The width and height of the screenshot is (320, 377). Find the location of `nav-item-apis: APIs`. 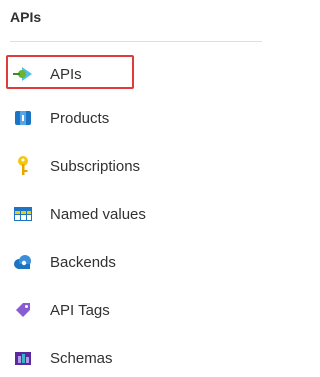

nav-item-apis: APIs is located at coordinates (131, 74).